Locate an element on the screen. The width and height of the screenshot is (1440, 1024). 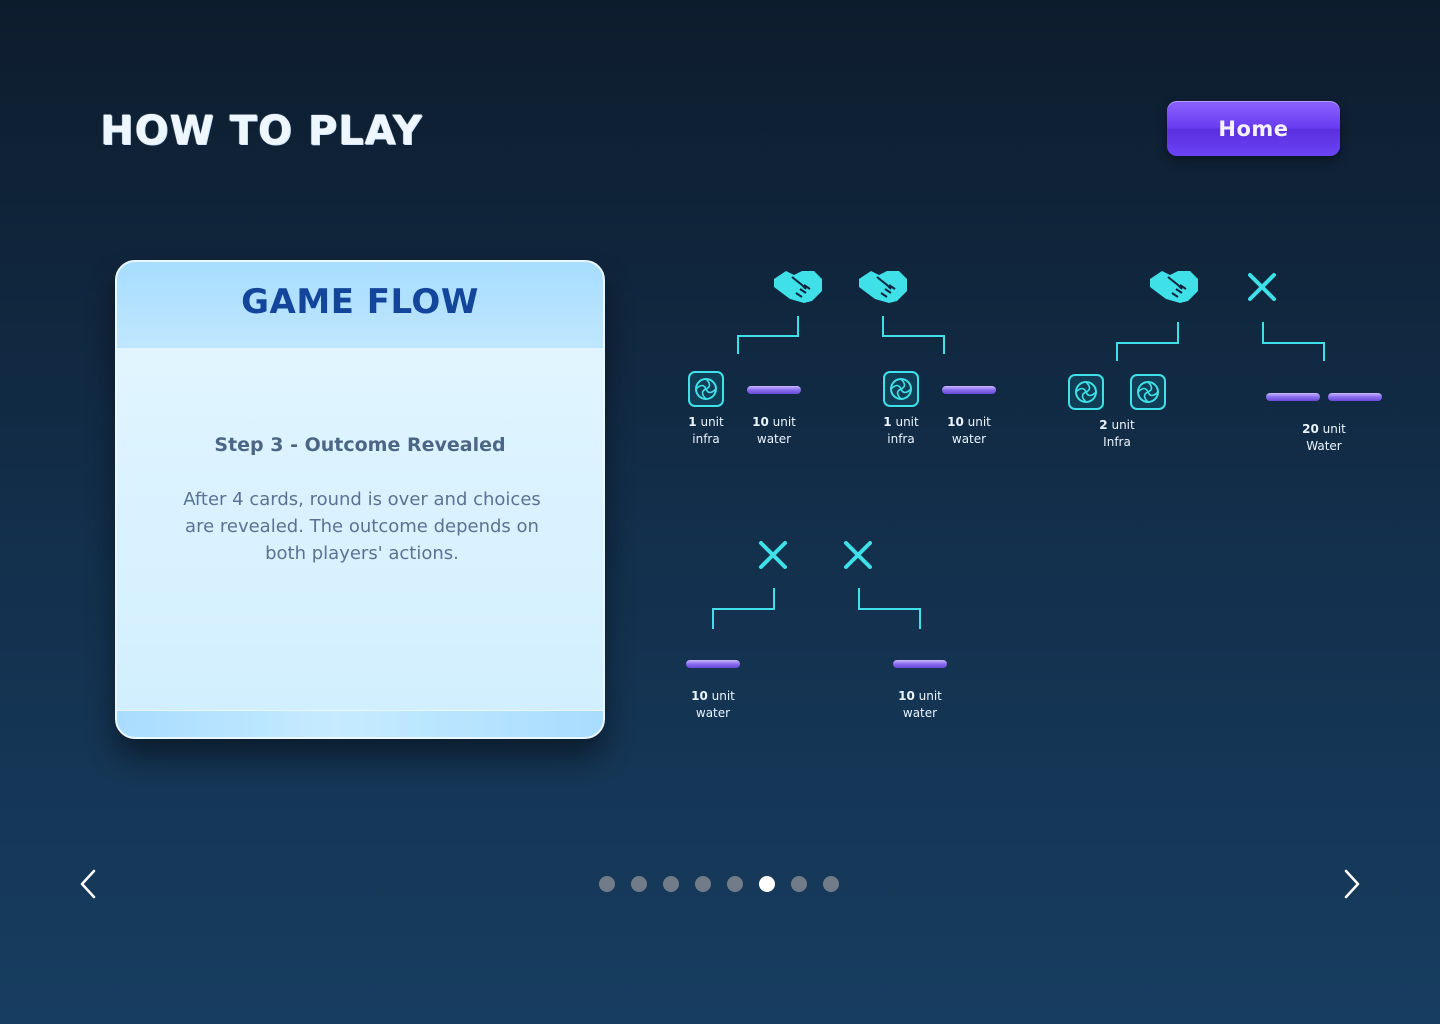
chevron-right-icon is located at coordinates (1352, 884).